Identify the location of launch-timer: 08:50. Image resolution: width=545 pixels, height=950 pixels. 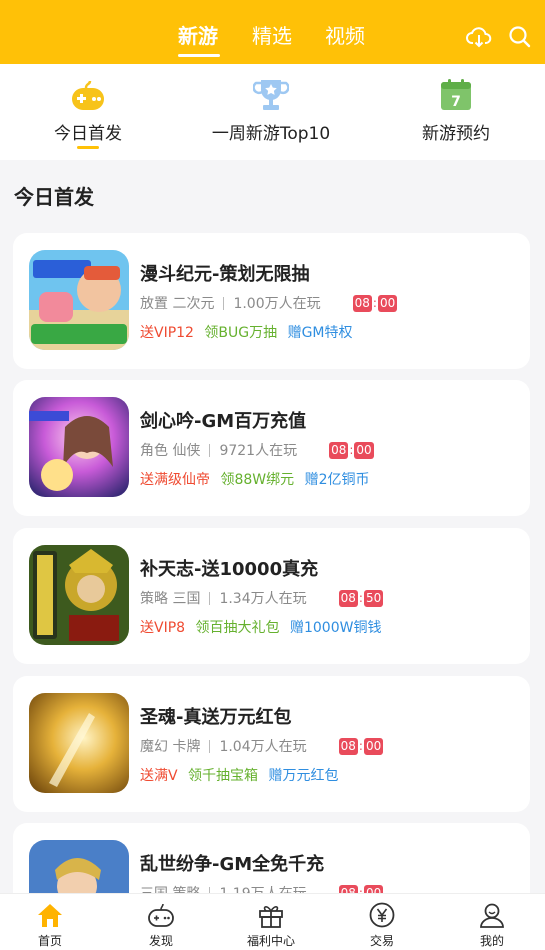
(361, 598).